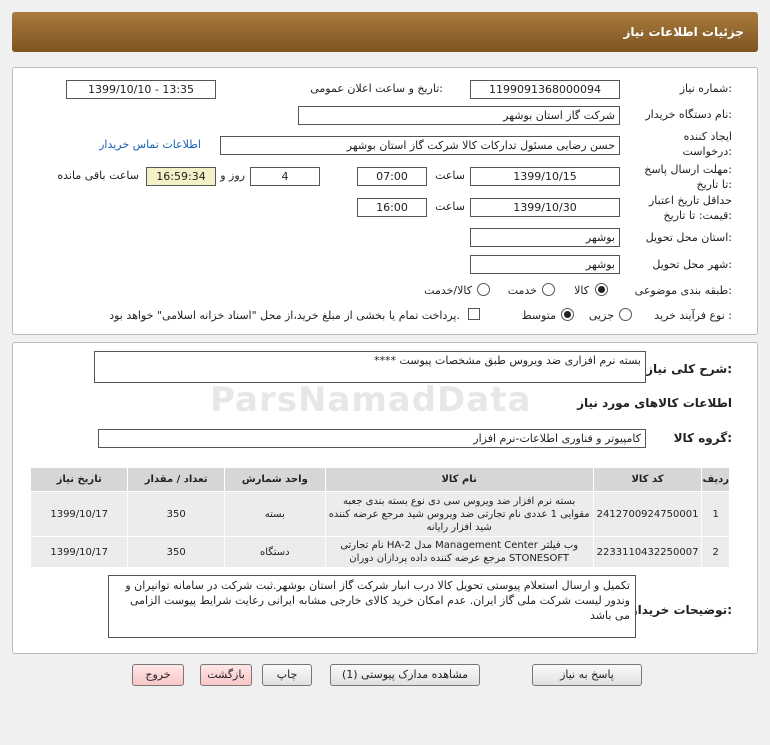 This screenshot has width=770, height=745. What do you see at coordinates (450, 206) in the screenshot?
I see `validity-time-label: ساعت` at bounding box center [450, 206].